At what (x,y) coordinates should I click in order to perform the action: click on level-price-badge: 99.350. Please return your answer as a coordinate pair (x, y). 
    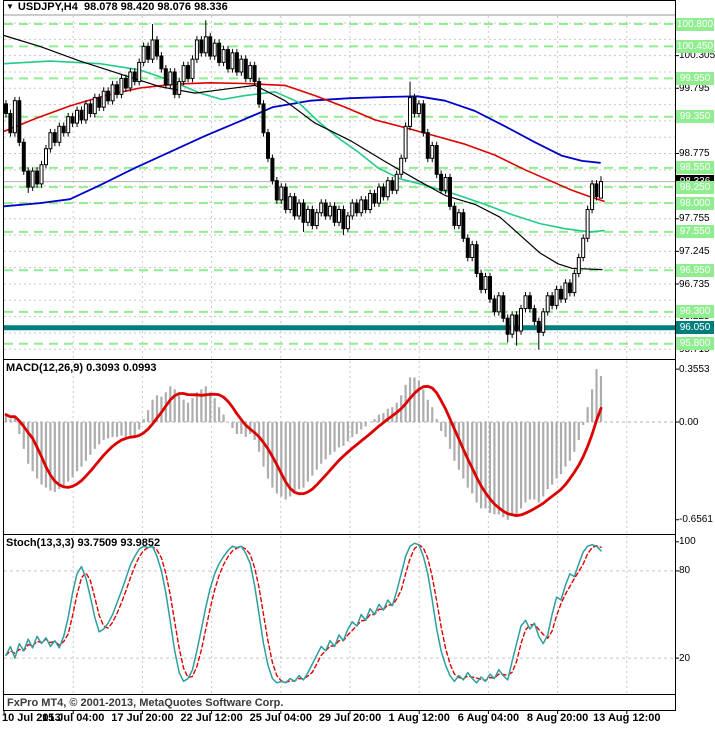
    Looking at the image, I should click on (695, 117).